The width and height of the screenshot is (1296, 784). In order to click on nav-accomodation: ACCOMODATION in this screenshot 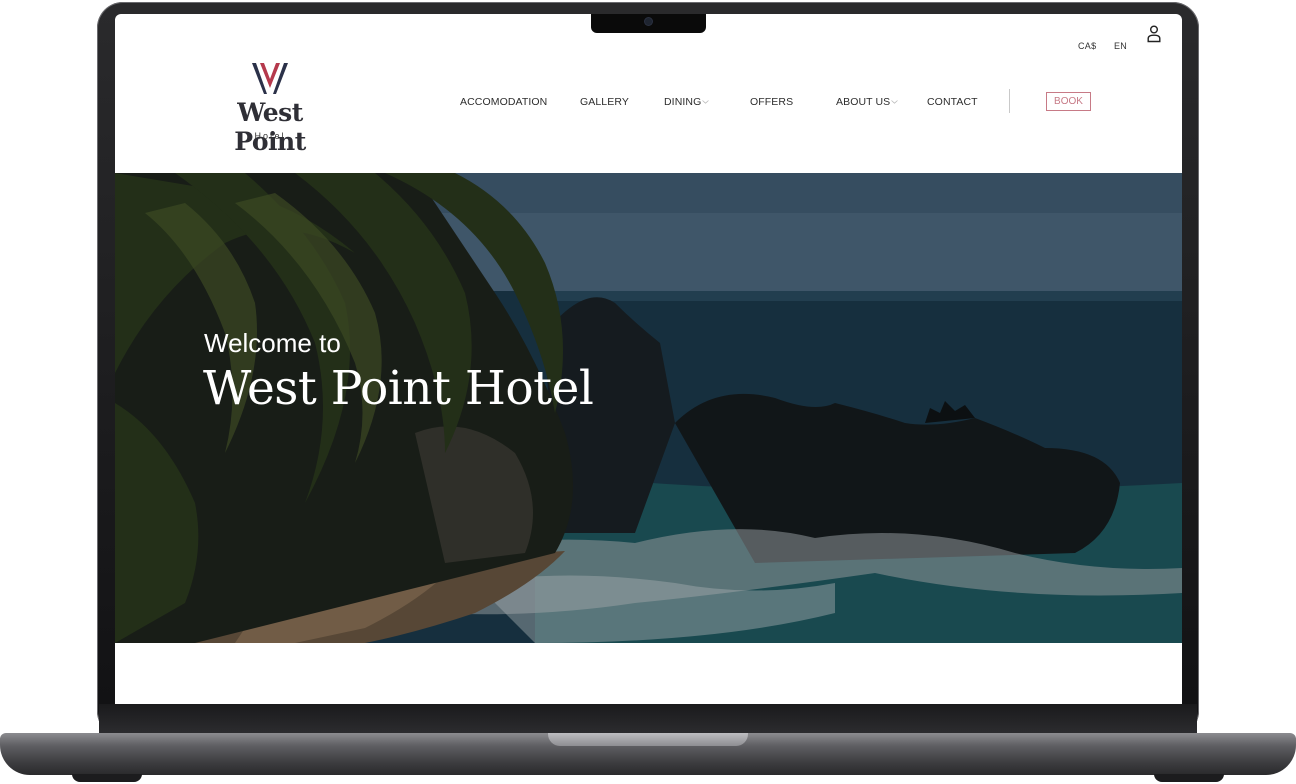, I will do `click(503, 102)`.